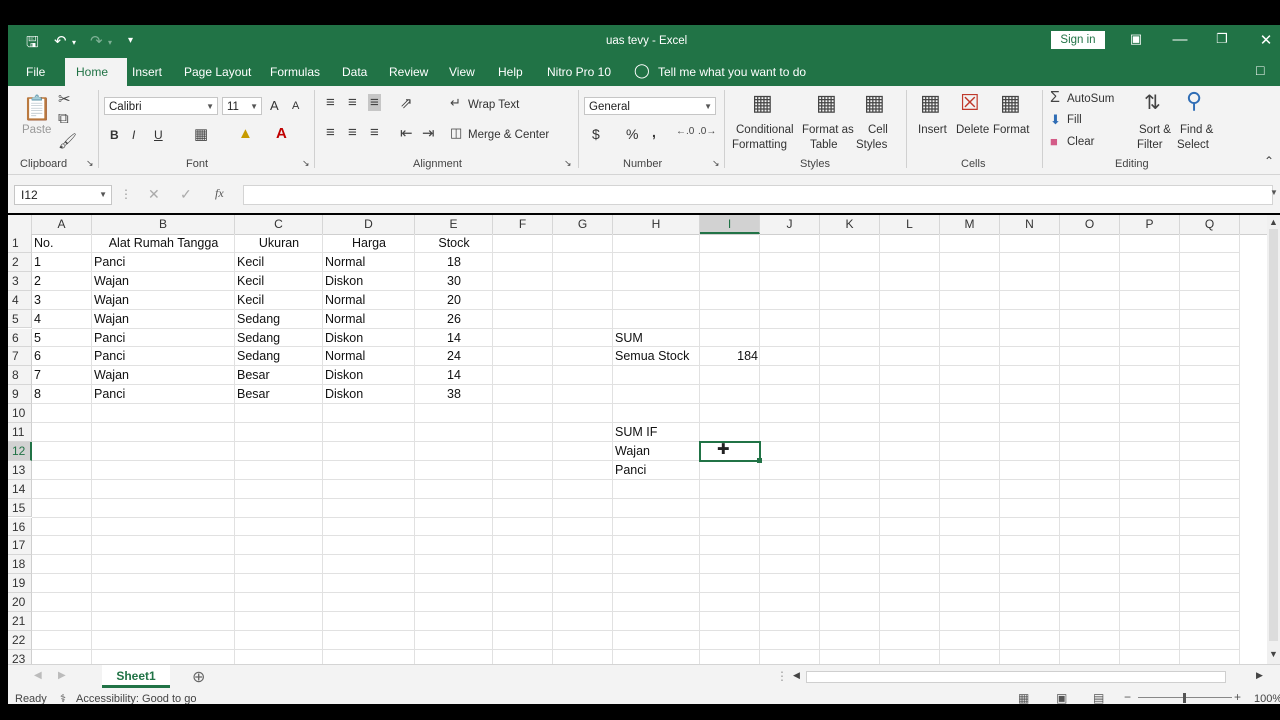 The height and width of the screenshot is (720, 1280). What do you see at coordinates (219, 193) in the screenshot?
I see `insert-function-button: fx` at bounding box center [219, 193].